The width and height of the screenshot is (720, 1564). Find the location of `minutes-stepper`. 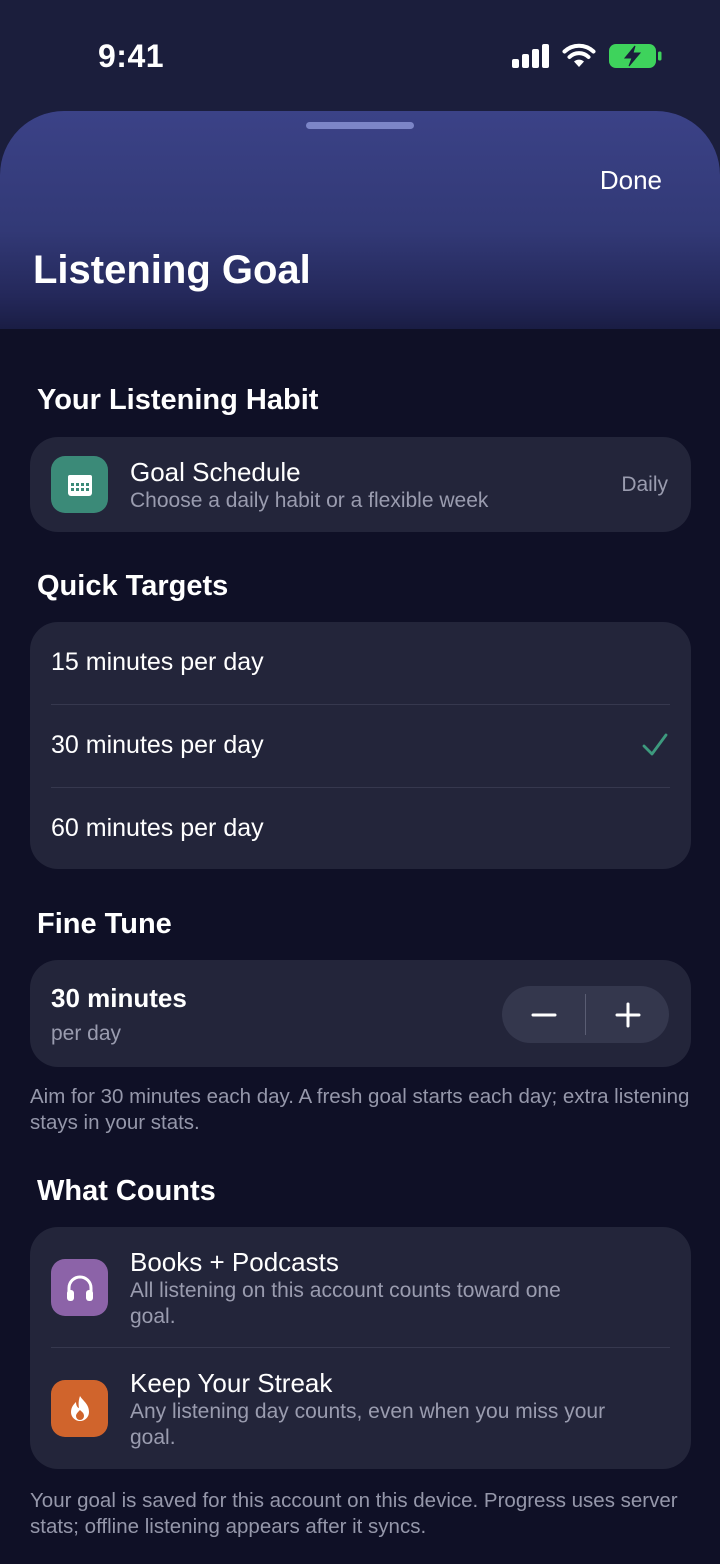

minutes-stepper is located at coordinates (585, 1014).